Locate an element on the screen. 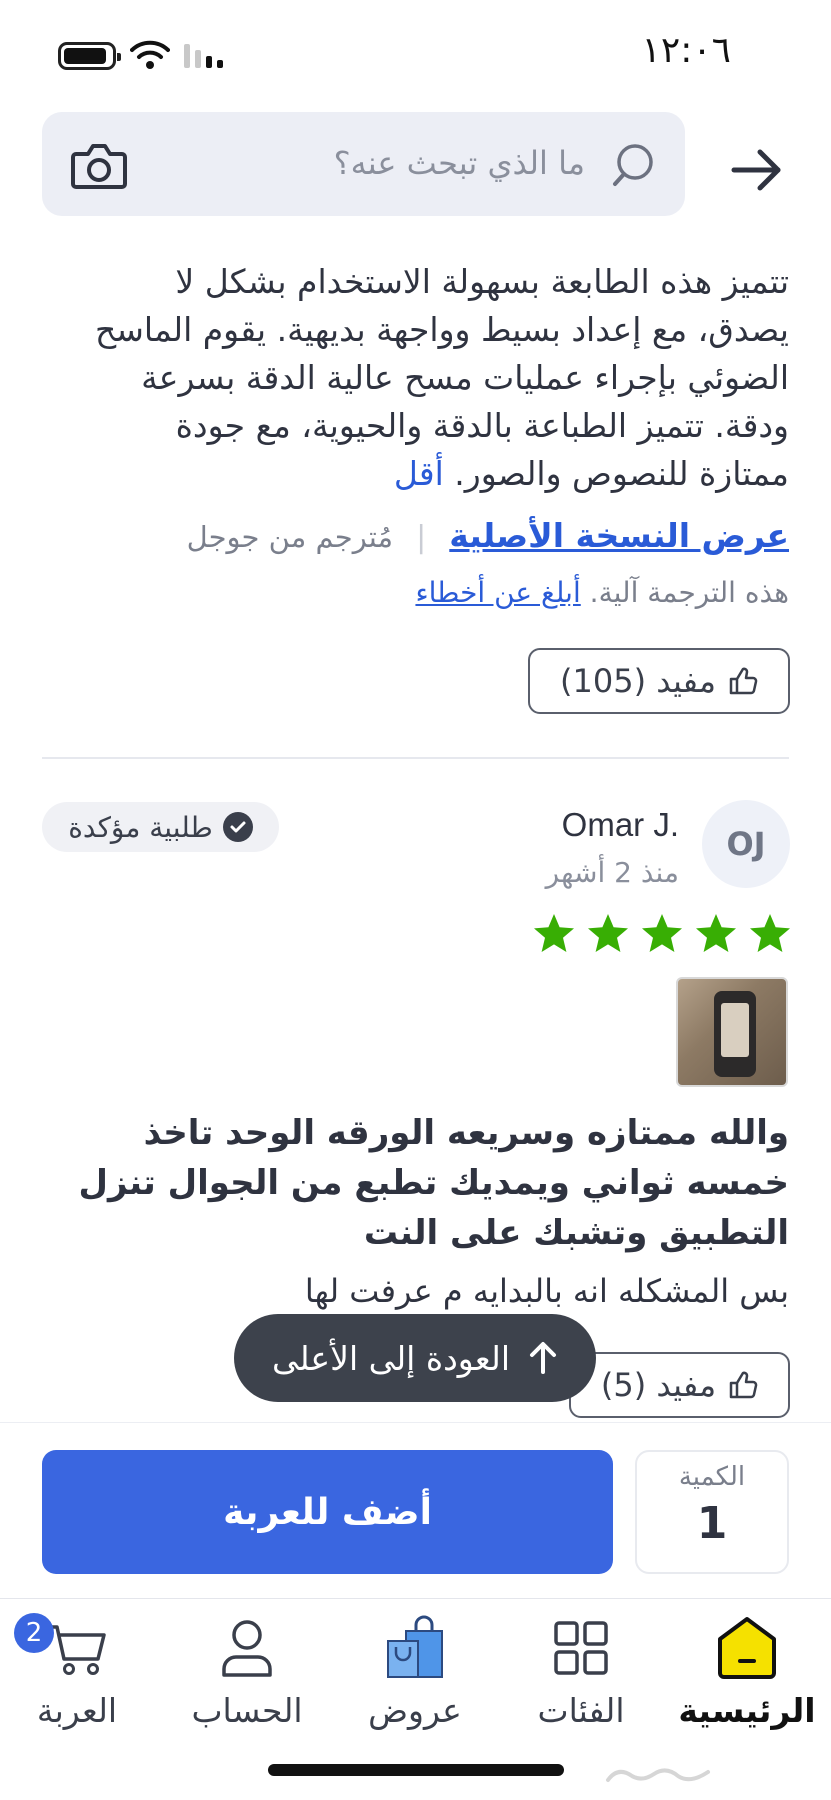  add-to-cart-button: أضف للعربة is located at coordinates (327, 1512).